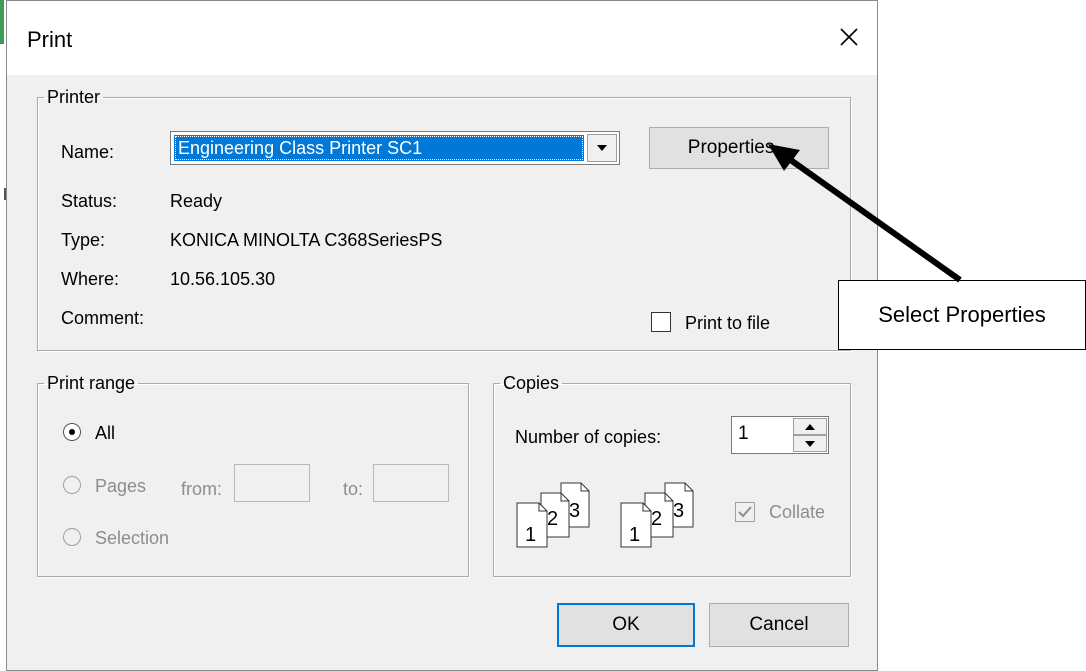  I want to click on collate-pages-icon: 3 2 1, so click(553, 515).